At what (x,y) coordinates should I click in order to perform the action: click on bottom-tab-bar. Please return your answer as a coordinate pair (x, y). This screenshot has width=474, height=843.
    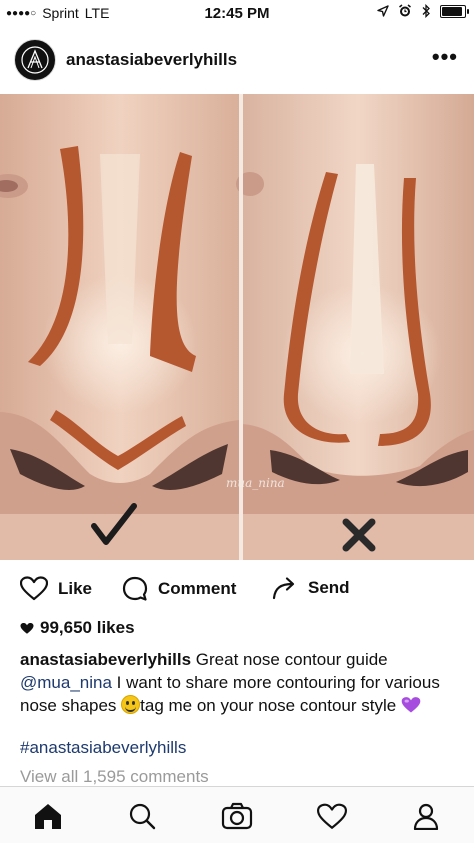
    Looking at the image, I should click on (237, 814).